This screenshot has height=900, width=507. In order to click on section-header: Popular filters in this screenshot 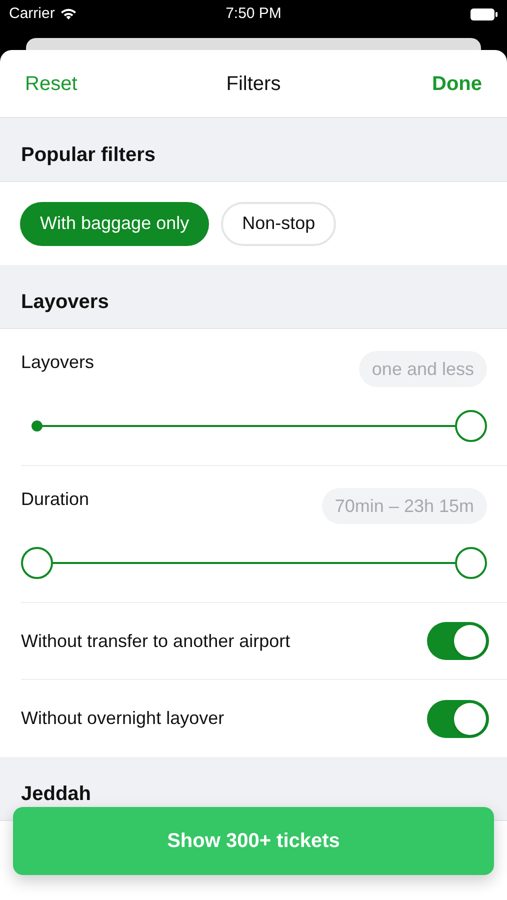, I will do `click(253, 150)`.